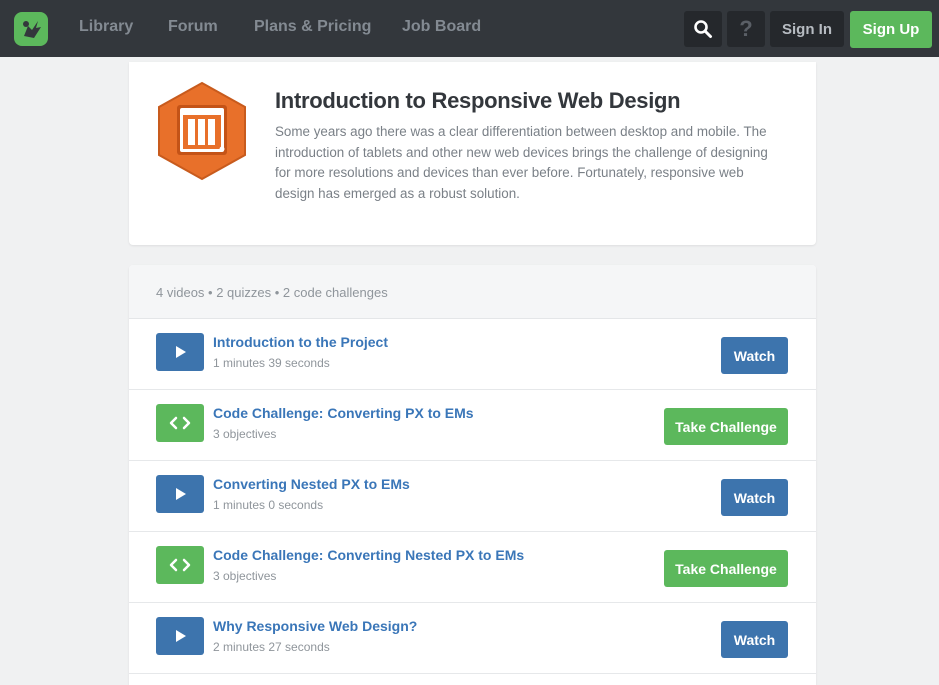  I want to click on search-button, so click(703, 29).